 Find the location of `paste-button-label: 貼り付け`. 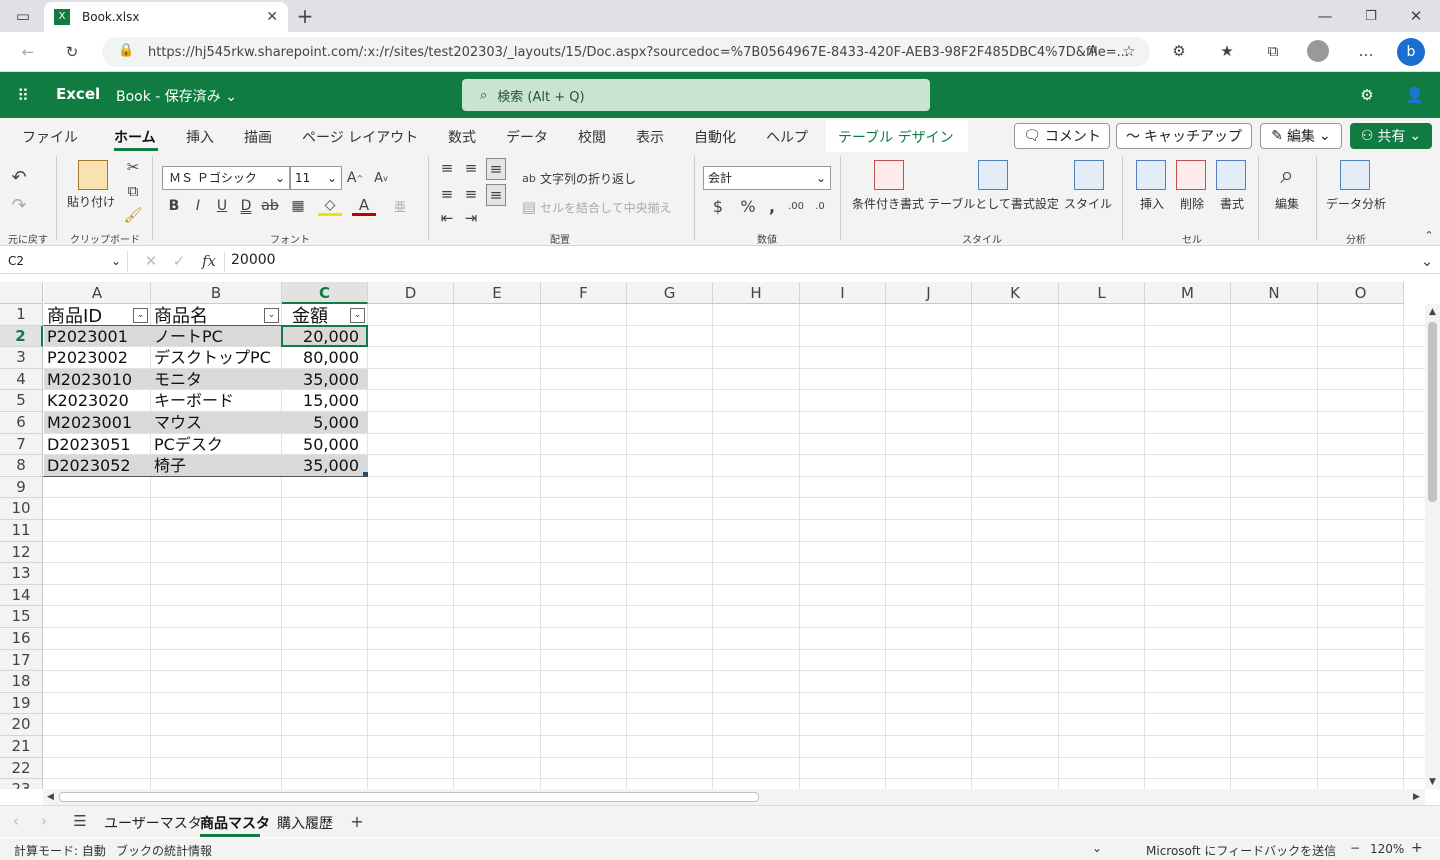

paste-button-label: 貼り付け is located at coordinates (91, 201).